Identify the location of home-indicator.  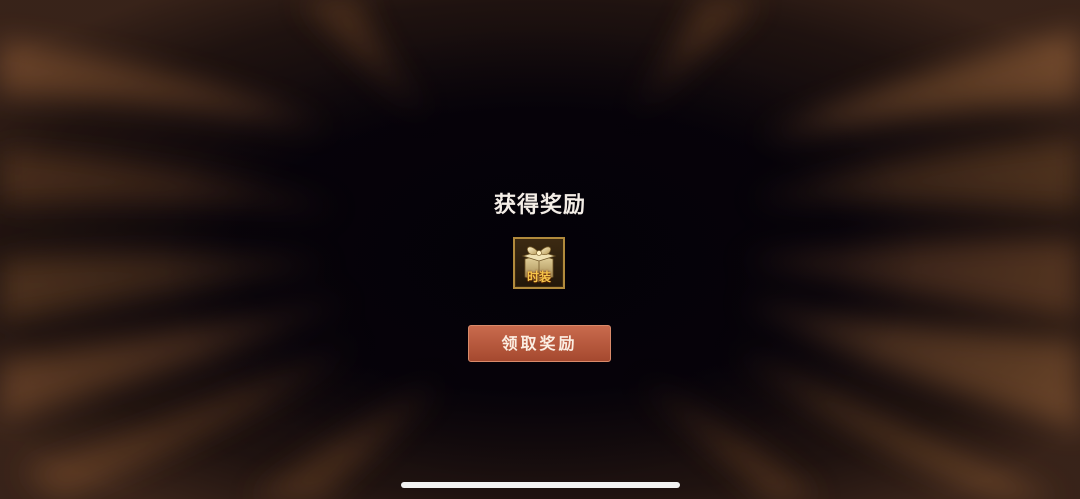
(540, 485).